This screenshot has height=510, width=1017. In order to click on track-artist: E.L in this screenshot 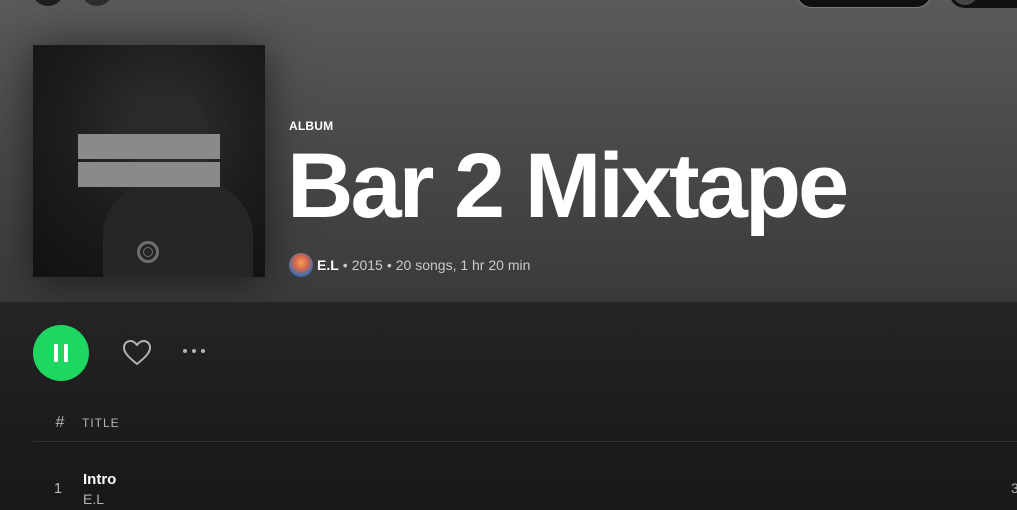, I will do `click(93, 499)`.